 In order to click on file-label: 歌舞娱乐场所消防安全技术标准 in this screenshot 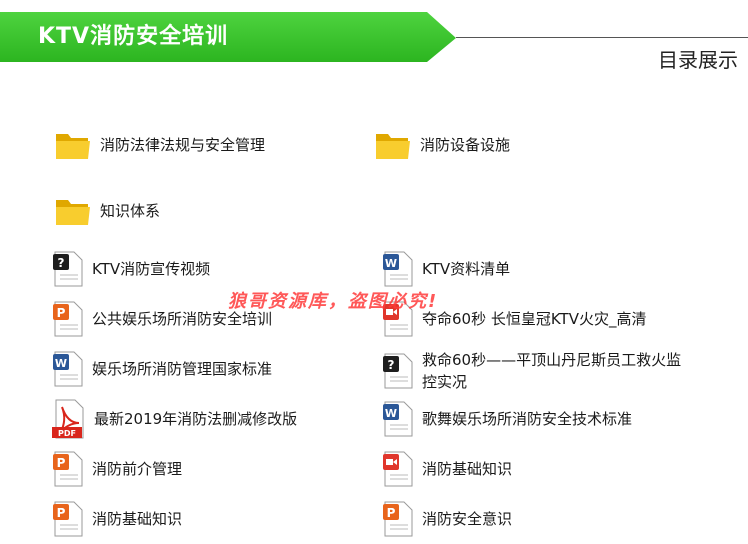, I will do `click(527, 419)`.